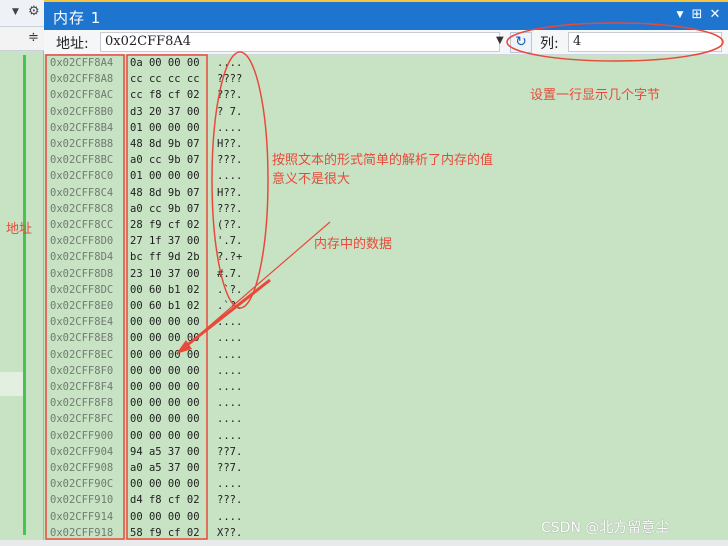  What do you see at coordinates (82, 354) in the screenshot?
I see `memory-address: 0x02CFF8EC` at bounding box center [82, 354].